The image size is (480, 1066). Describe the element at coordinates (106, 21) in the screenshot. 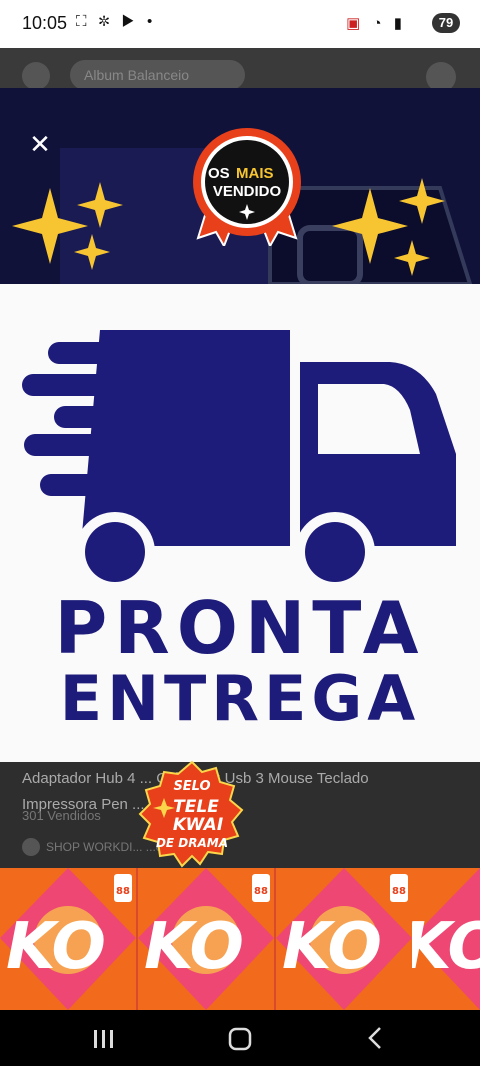

I see `pinwheel-icon: ✼` at that location.